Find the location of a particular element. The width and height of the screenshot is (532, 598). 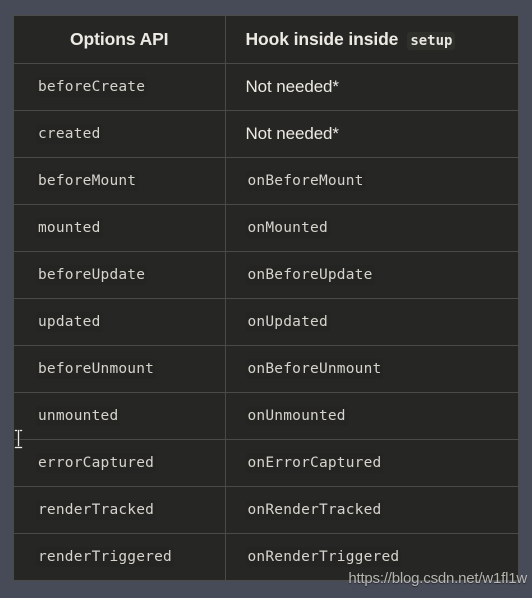

option-name: renderTriggered is located at coordinates (105, 556).